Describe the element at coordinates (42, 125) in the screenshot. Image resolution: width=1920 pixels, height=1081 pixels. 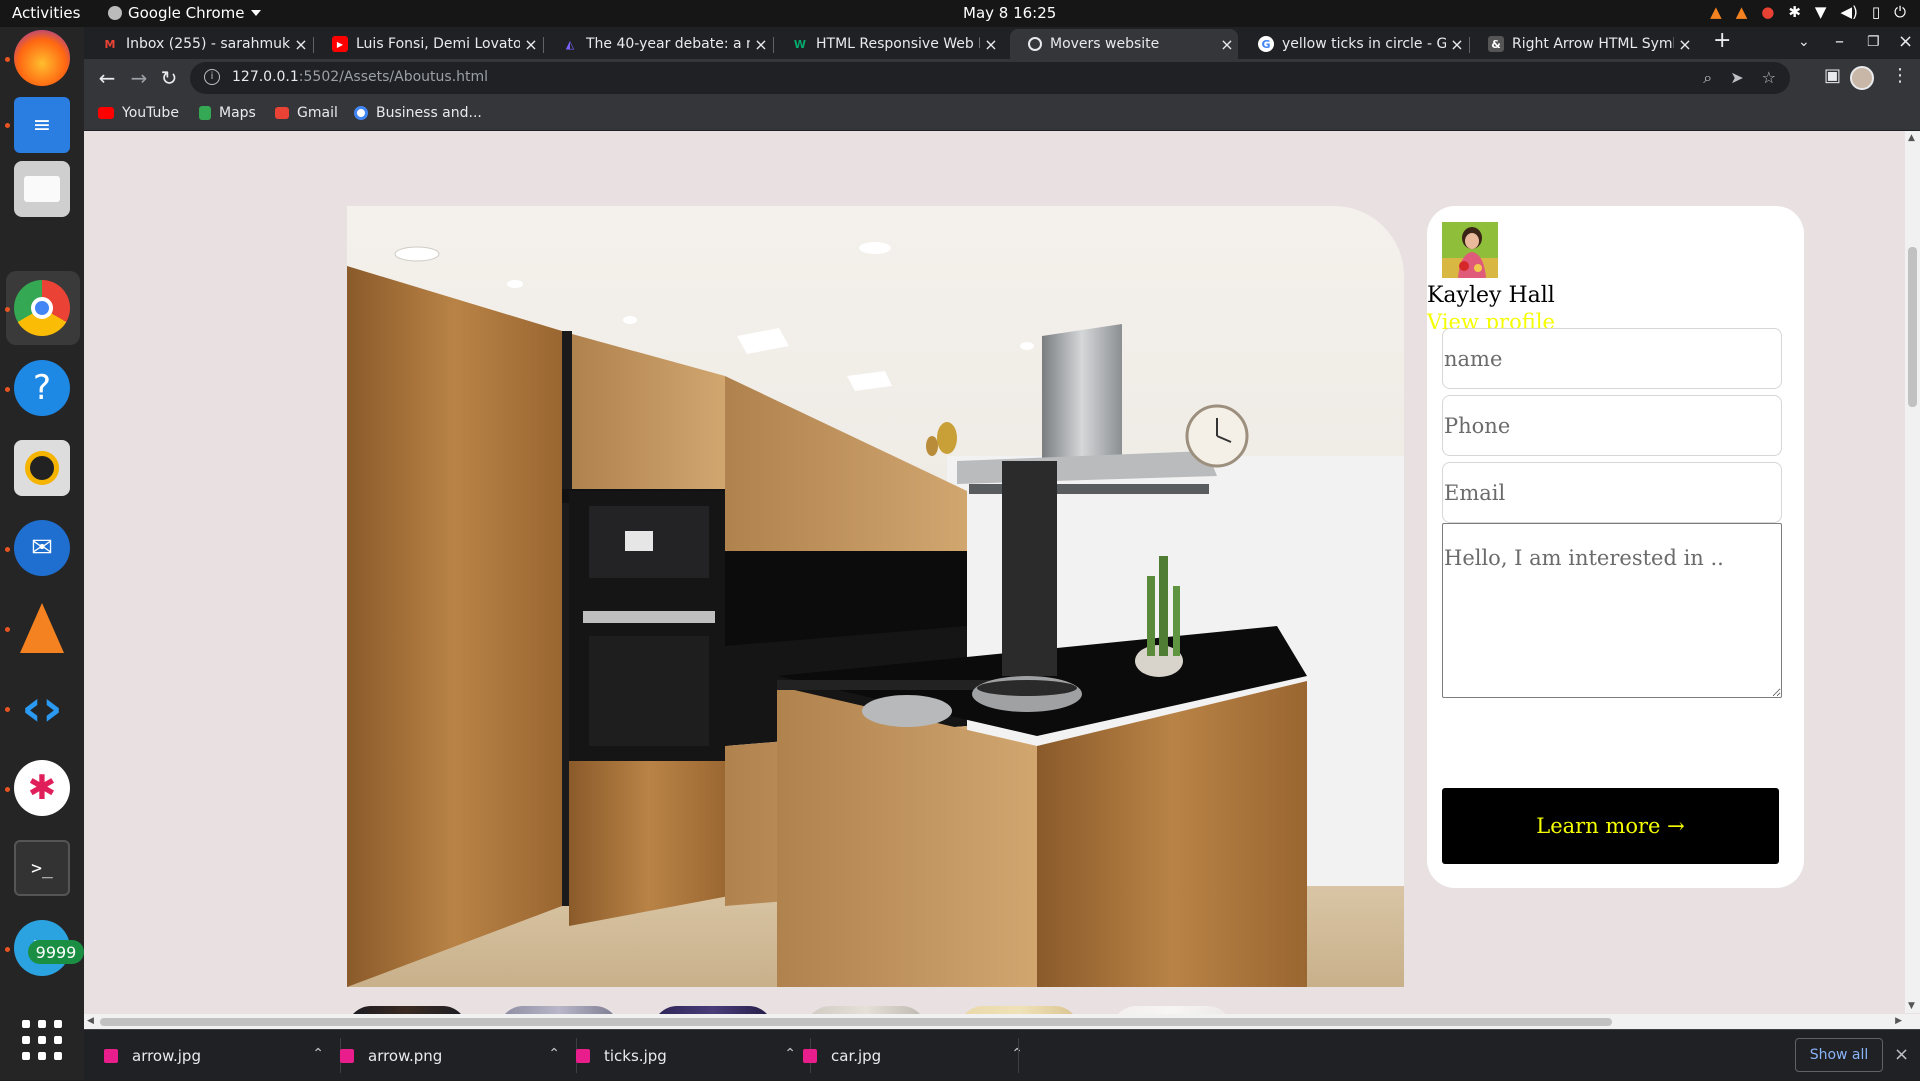
I see `writer-icon: ≡` at that location.